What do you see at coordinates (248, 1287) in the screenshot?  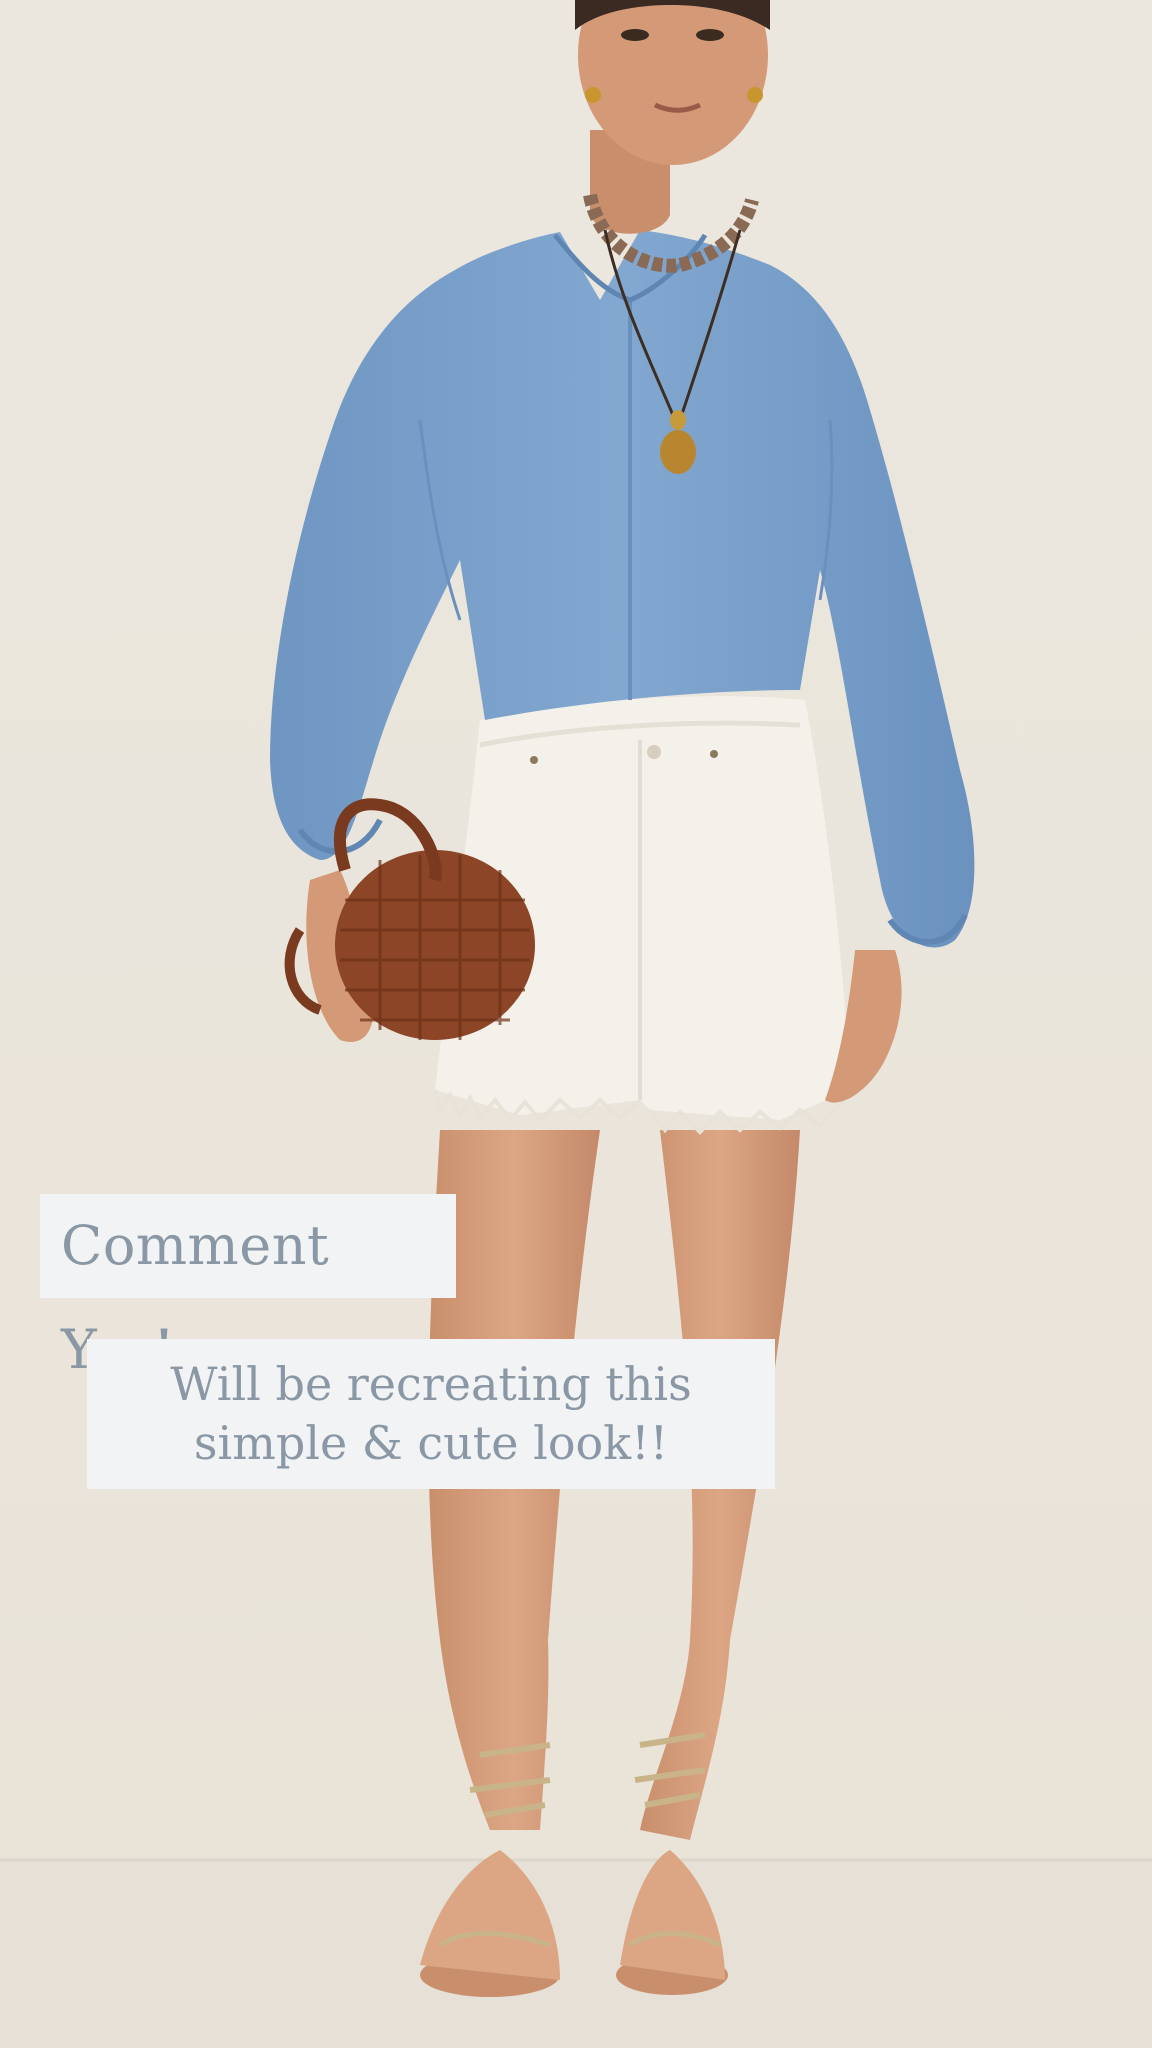 I see `comment-yes-caption: Comment Yes!` at bounding box center [248, 1287].